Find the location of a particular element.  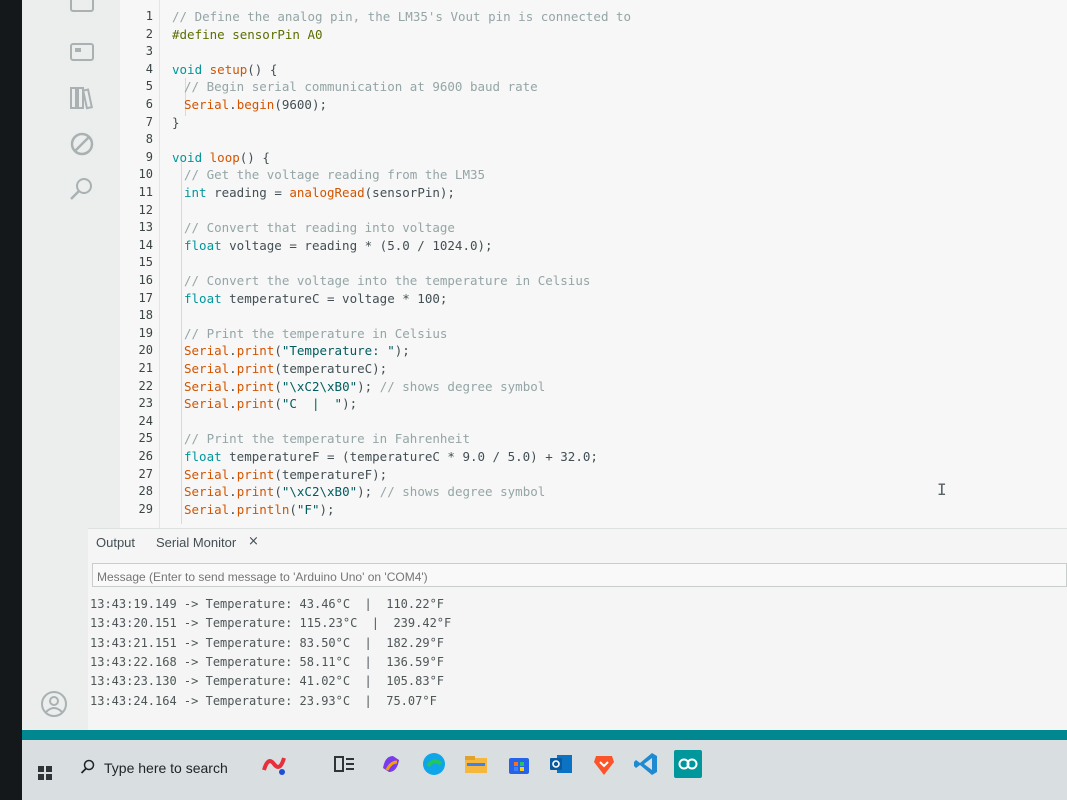

log-field: 13:43:20.151 is located at coordinates (133, 623).